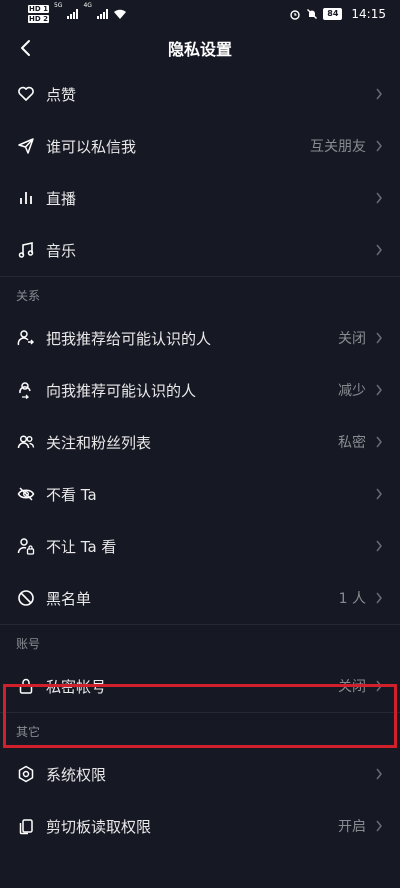 Image resolution: width=400 pixels, height=888 pixels. I want to click on row-value: 私密, so click(352, 443).